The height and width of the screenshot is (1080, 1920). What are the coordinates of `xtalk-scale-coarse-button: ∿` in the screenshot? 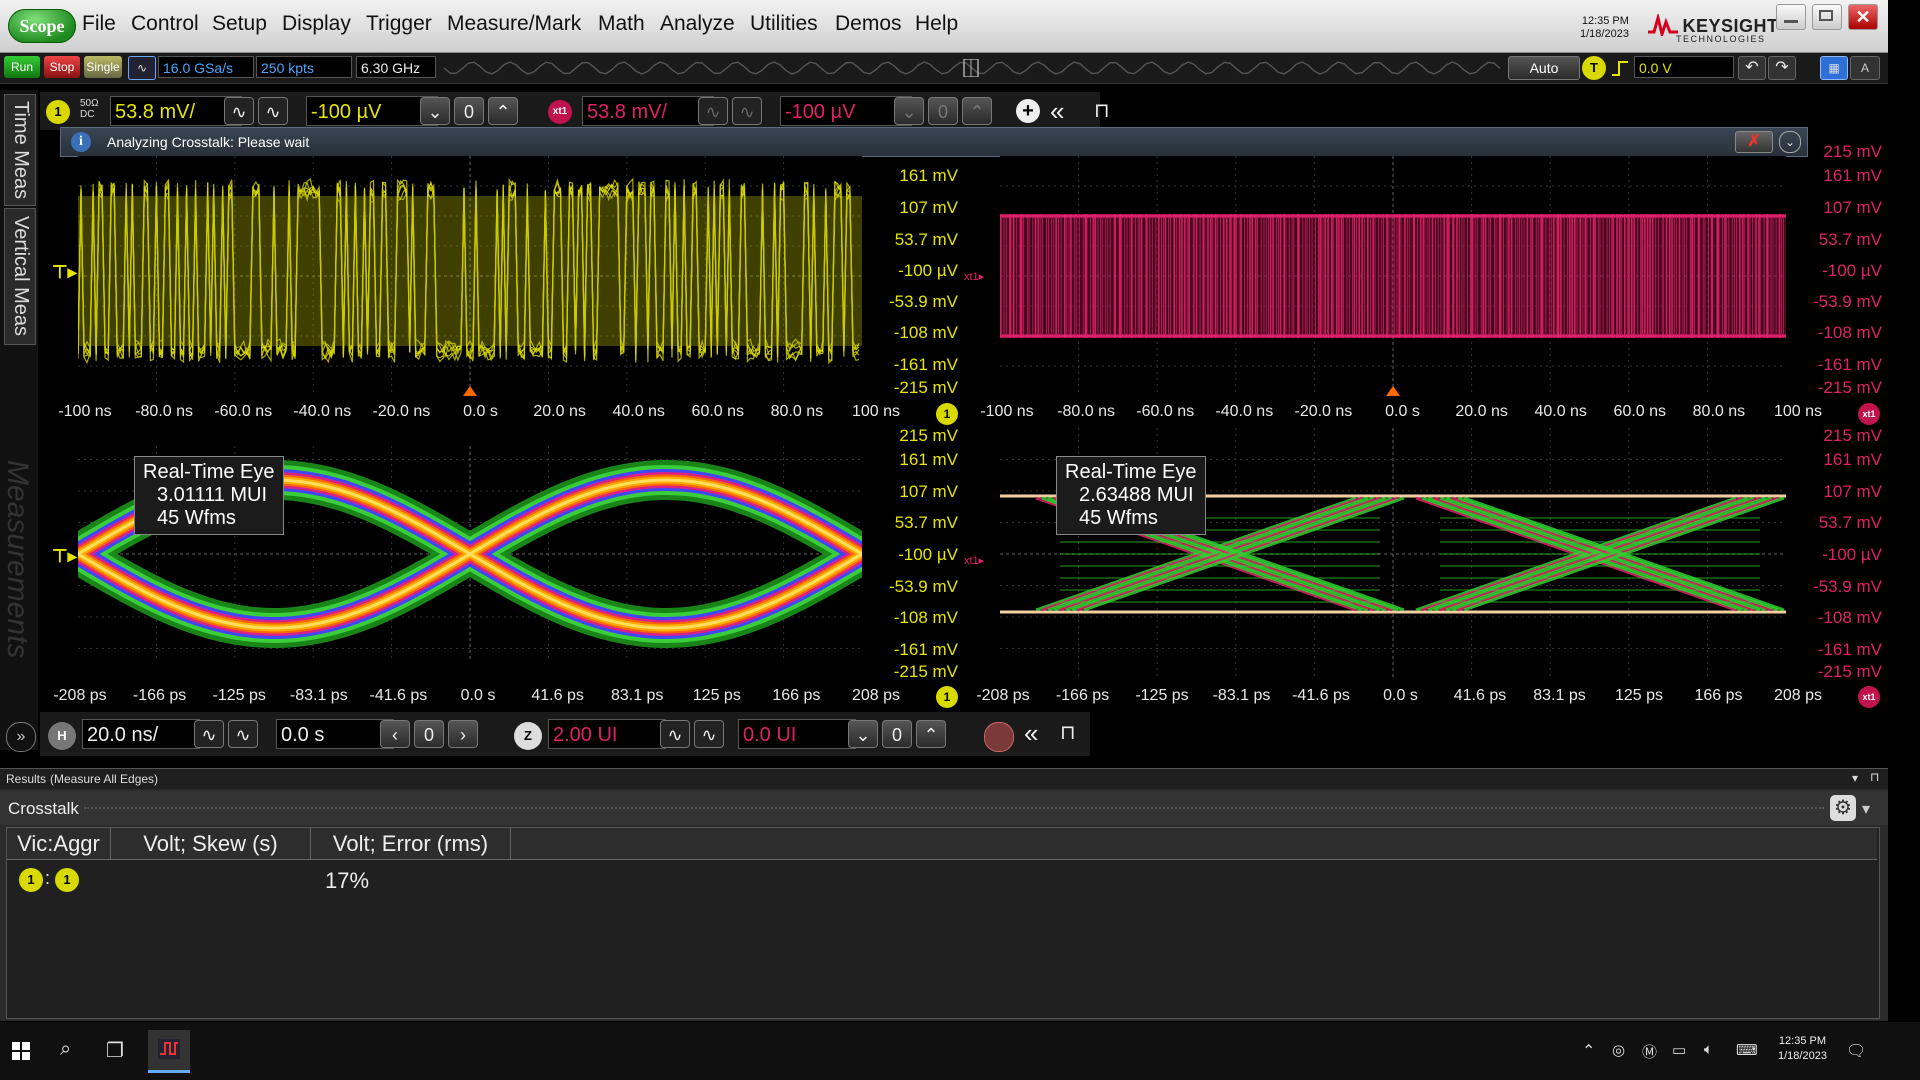 It's located at (747, 111).